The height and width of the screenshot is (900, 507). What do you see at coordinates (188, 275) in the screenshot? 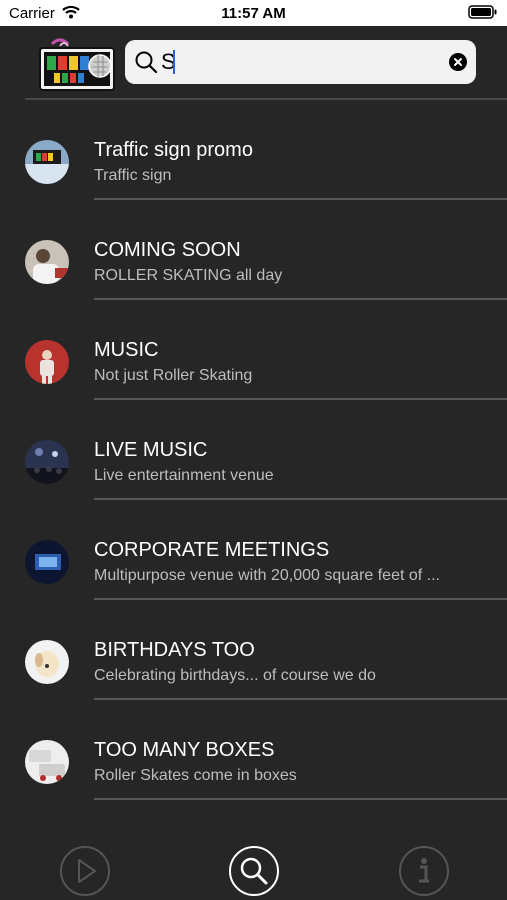
I see `item-subtitle: ROLLER SKATING all day` at bounding box center [188, 275].